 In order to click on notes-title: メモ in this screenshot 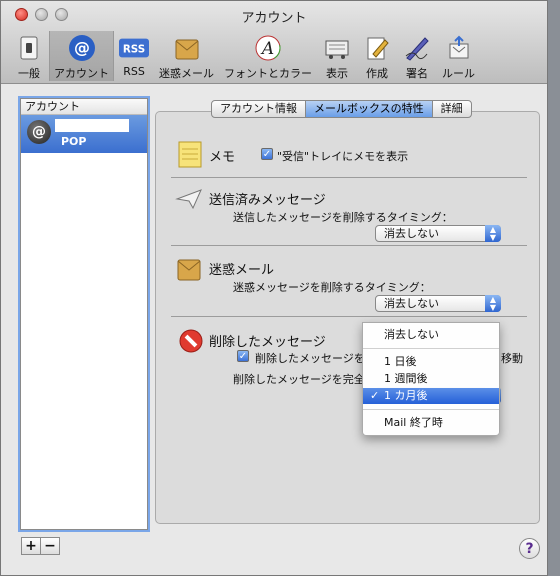, I will do `click(222, 157)`.